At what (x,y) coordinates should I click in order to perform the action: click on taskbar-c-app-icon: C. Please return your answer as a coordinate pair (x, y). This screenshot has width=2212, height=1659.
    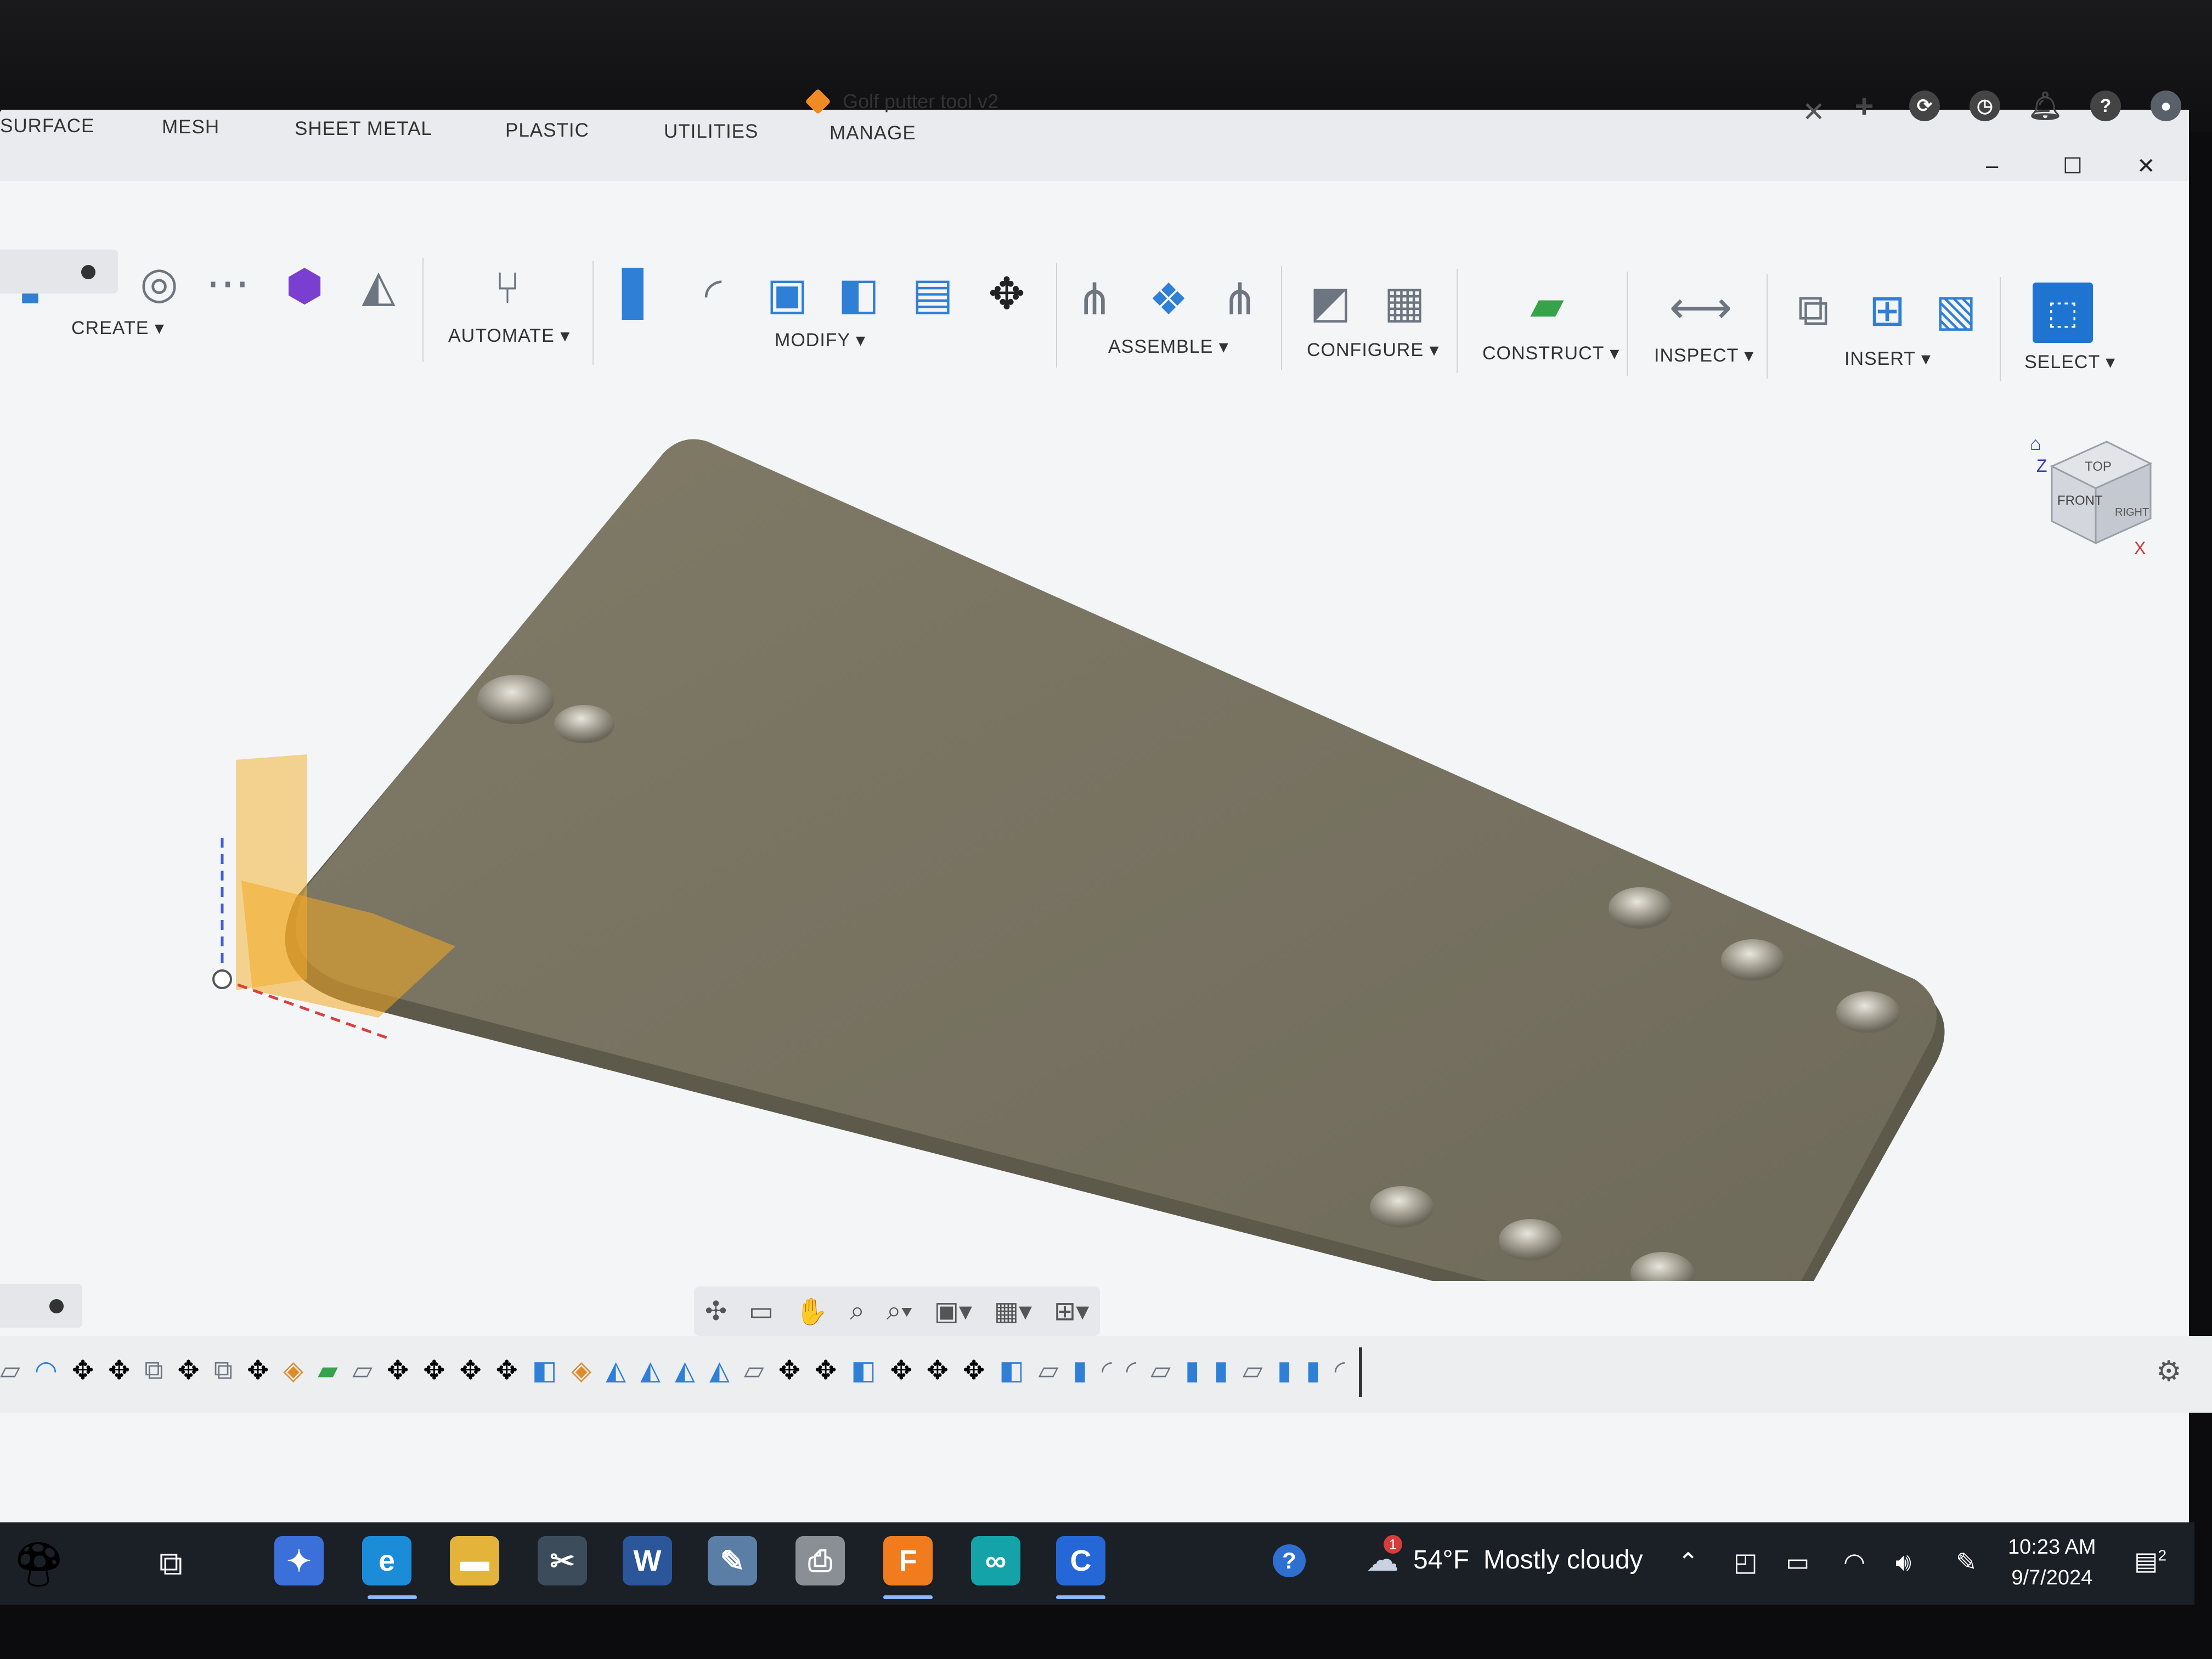
    Looking at the image, I should click on (1080, 1561).